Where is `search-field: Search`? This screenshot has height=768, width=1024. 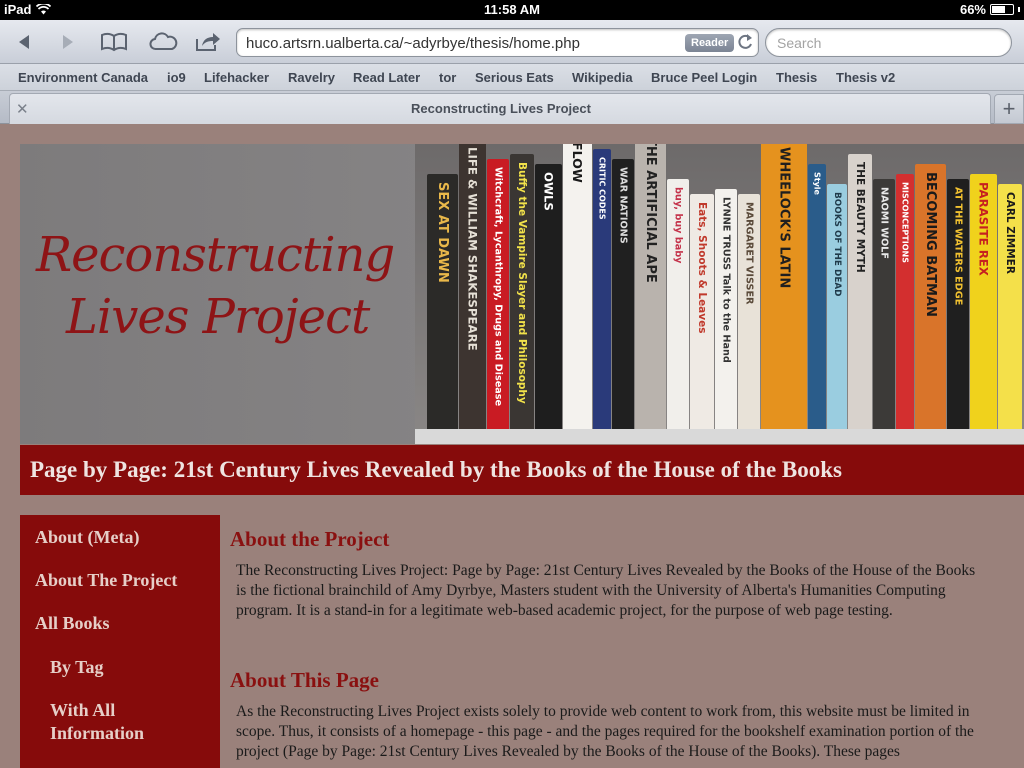 search-field: Search is located at coordinates (888, 42).